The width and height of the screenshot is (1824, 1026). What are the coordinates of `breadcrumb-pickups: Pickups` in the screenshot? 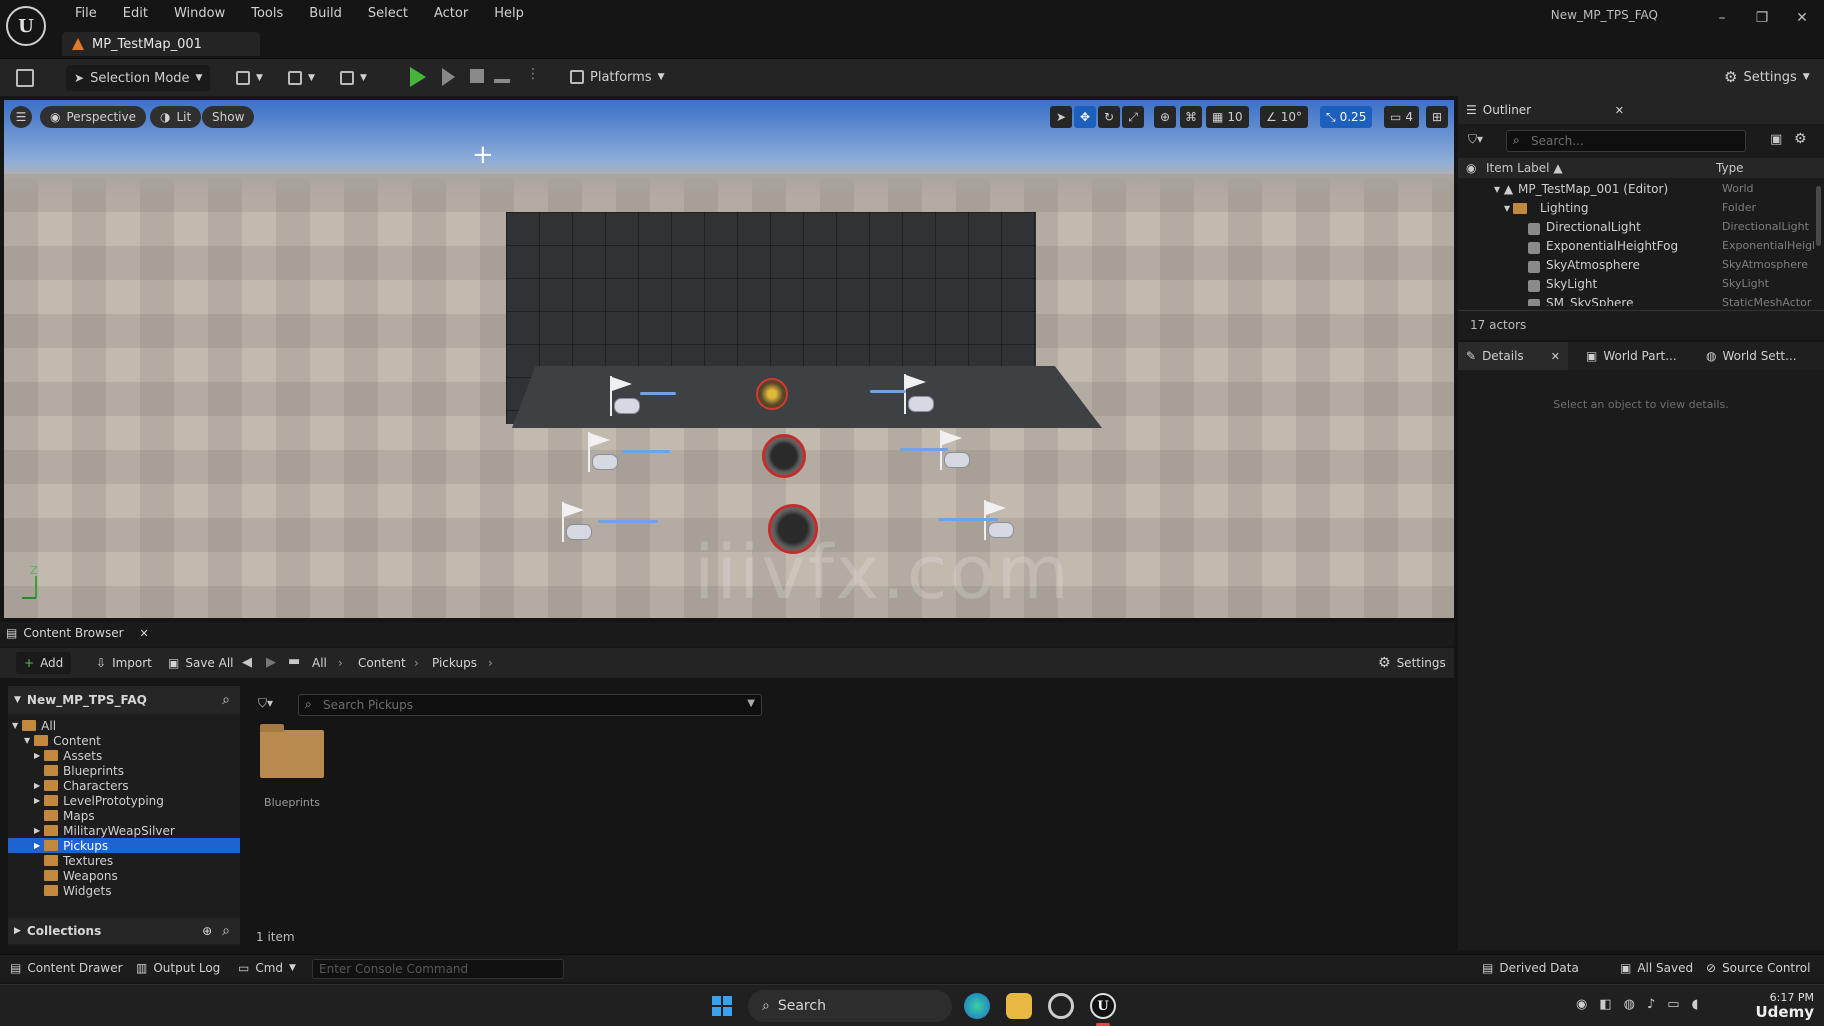 It's located at (454, 663).